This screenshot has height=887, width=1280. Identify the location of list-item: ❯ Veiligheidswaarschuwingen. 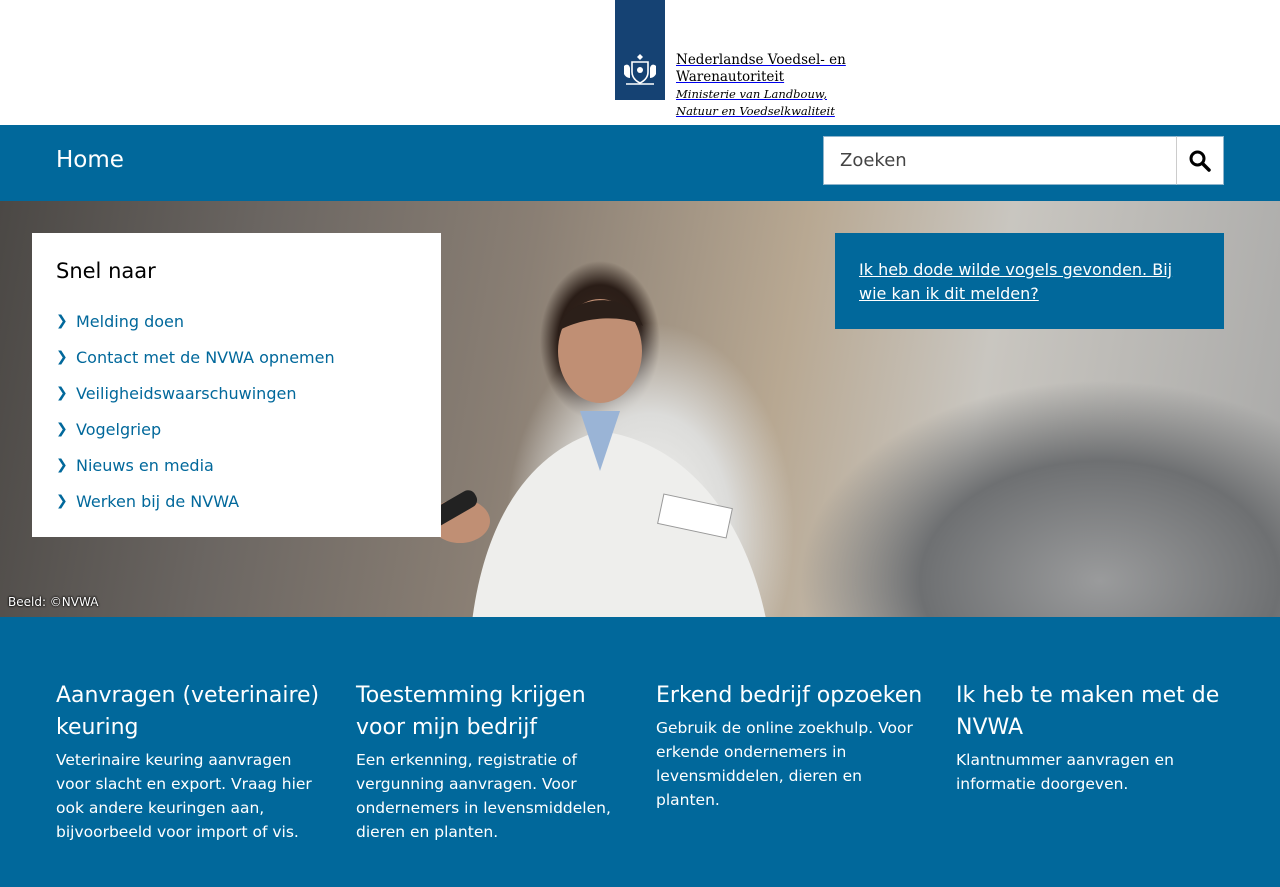
(236, 393).